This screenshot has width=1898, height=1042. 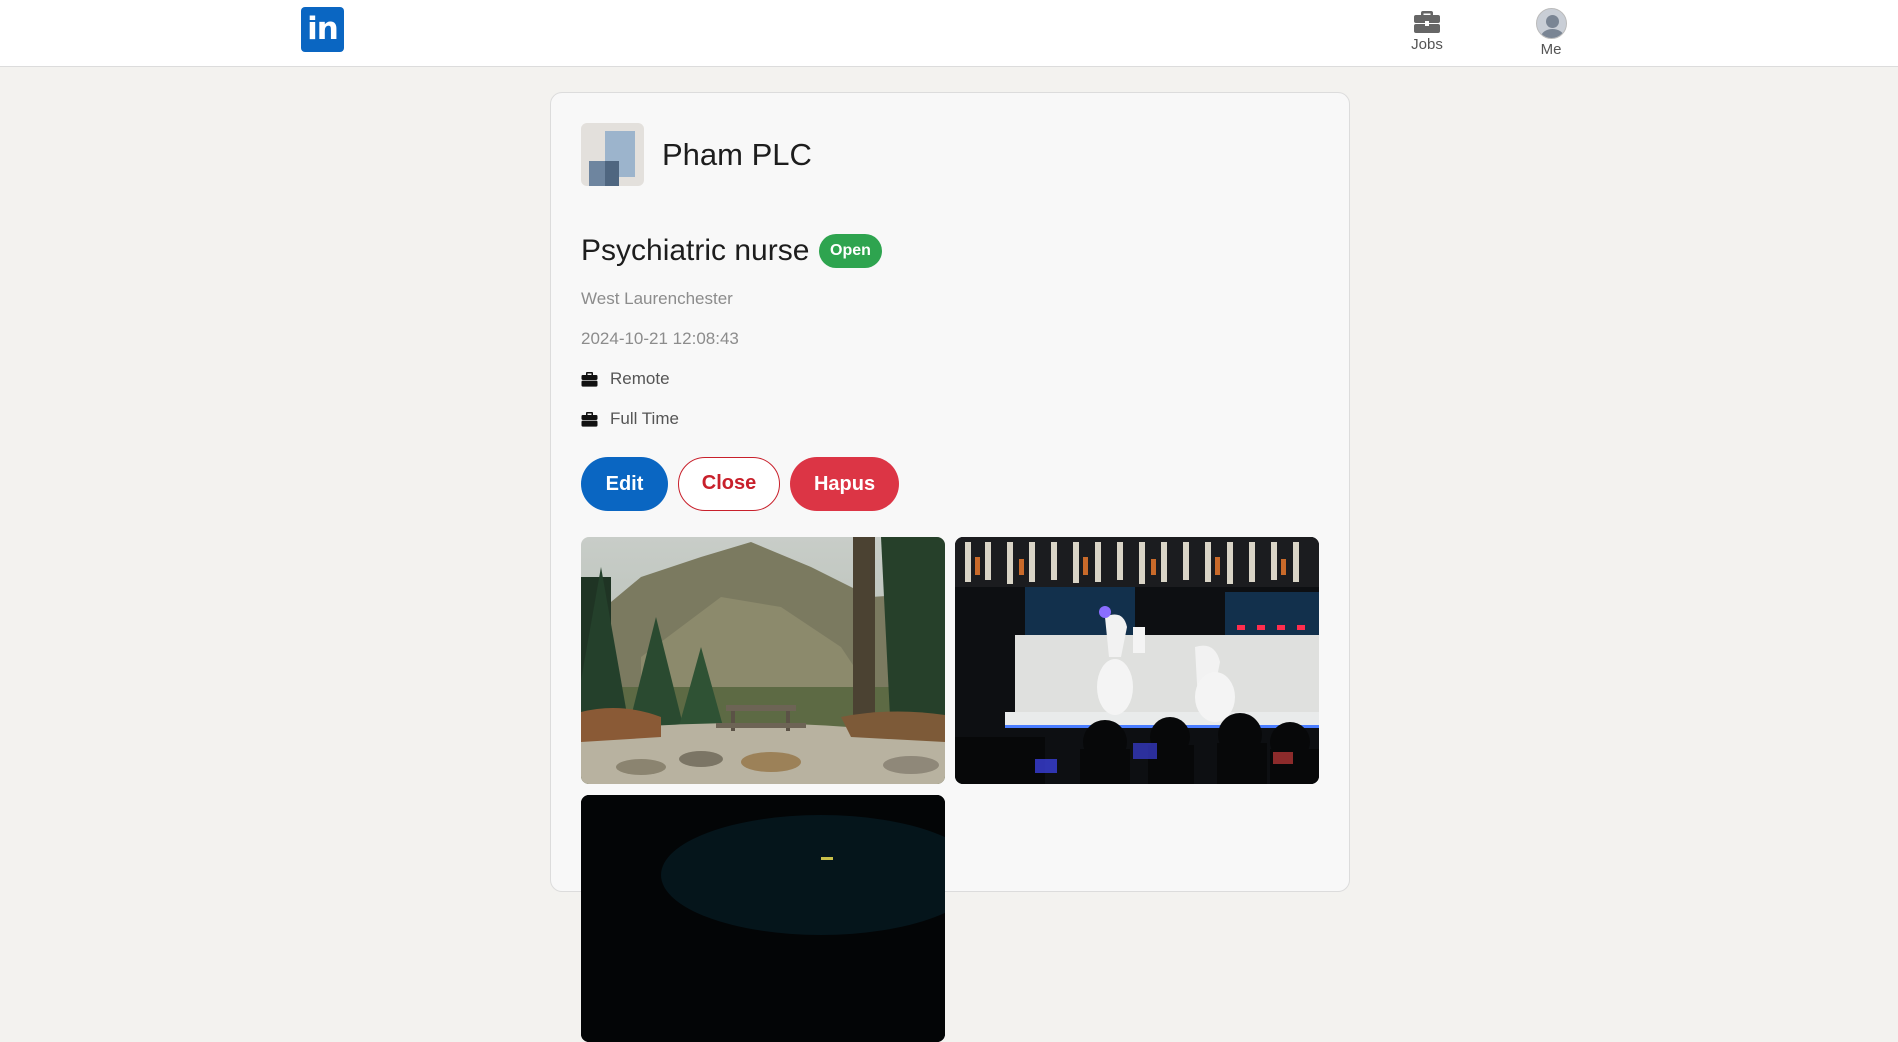 I want to click on close-job-button: Close, so click(x=729, y=484).